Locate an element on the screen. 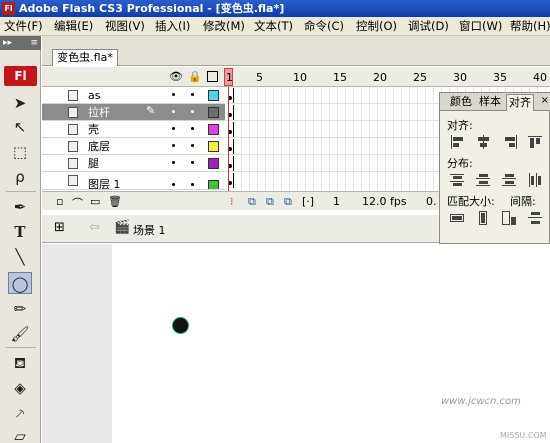 The image size is (550, 443). brush-tool-icon: 🖌 is located at coordinates (20, 334).